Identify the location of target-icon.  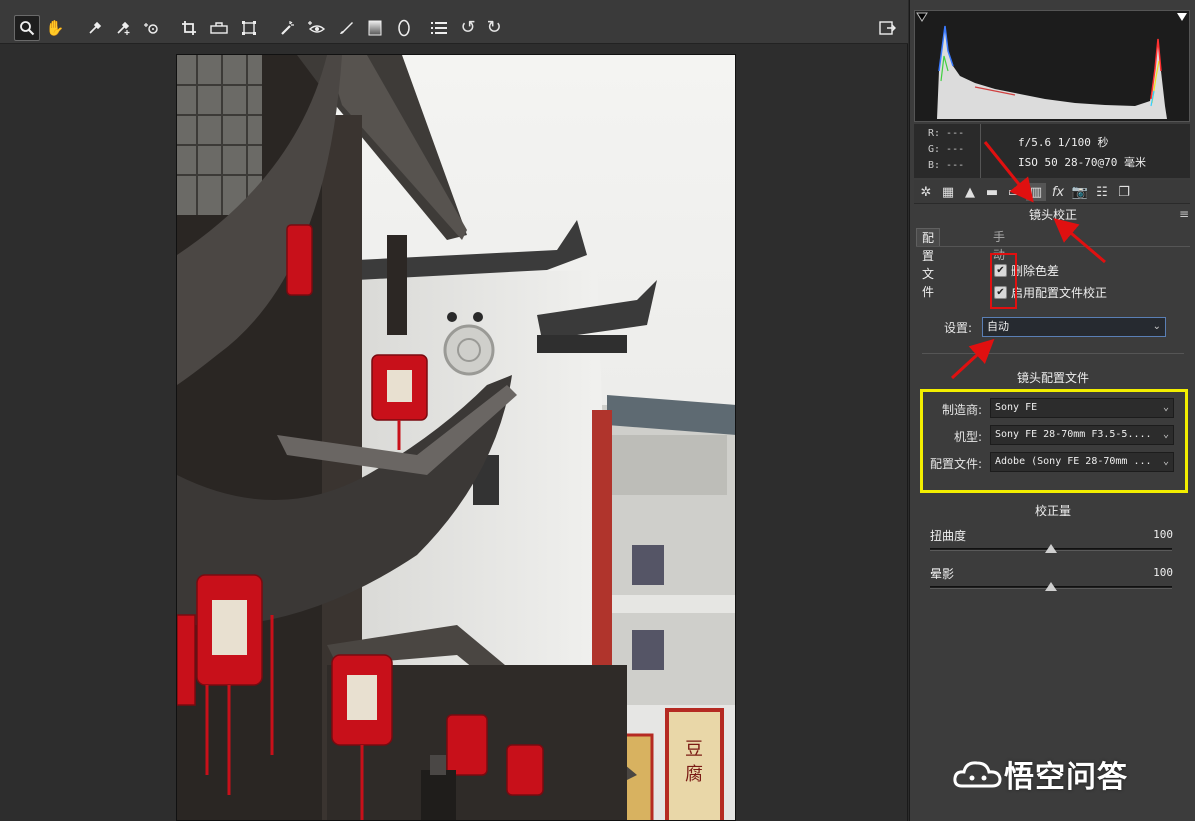
(151, 28).